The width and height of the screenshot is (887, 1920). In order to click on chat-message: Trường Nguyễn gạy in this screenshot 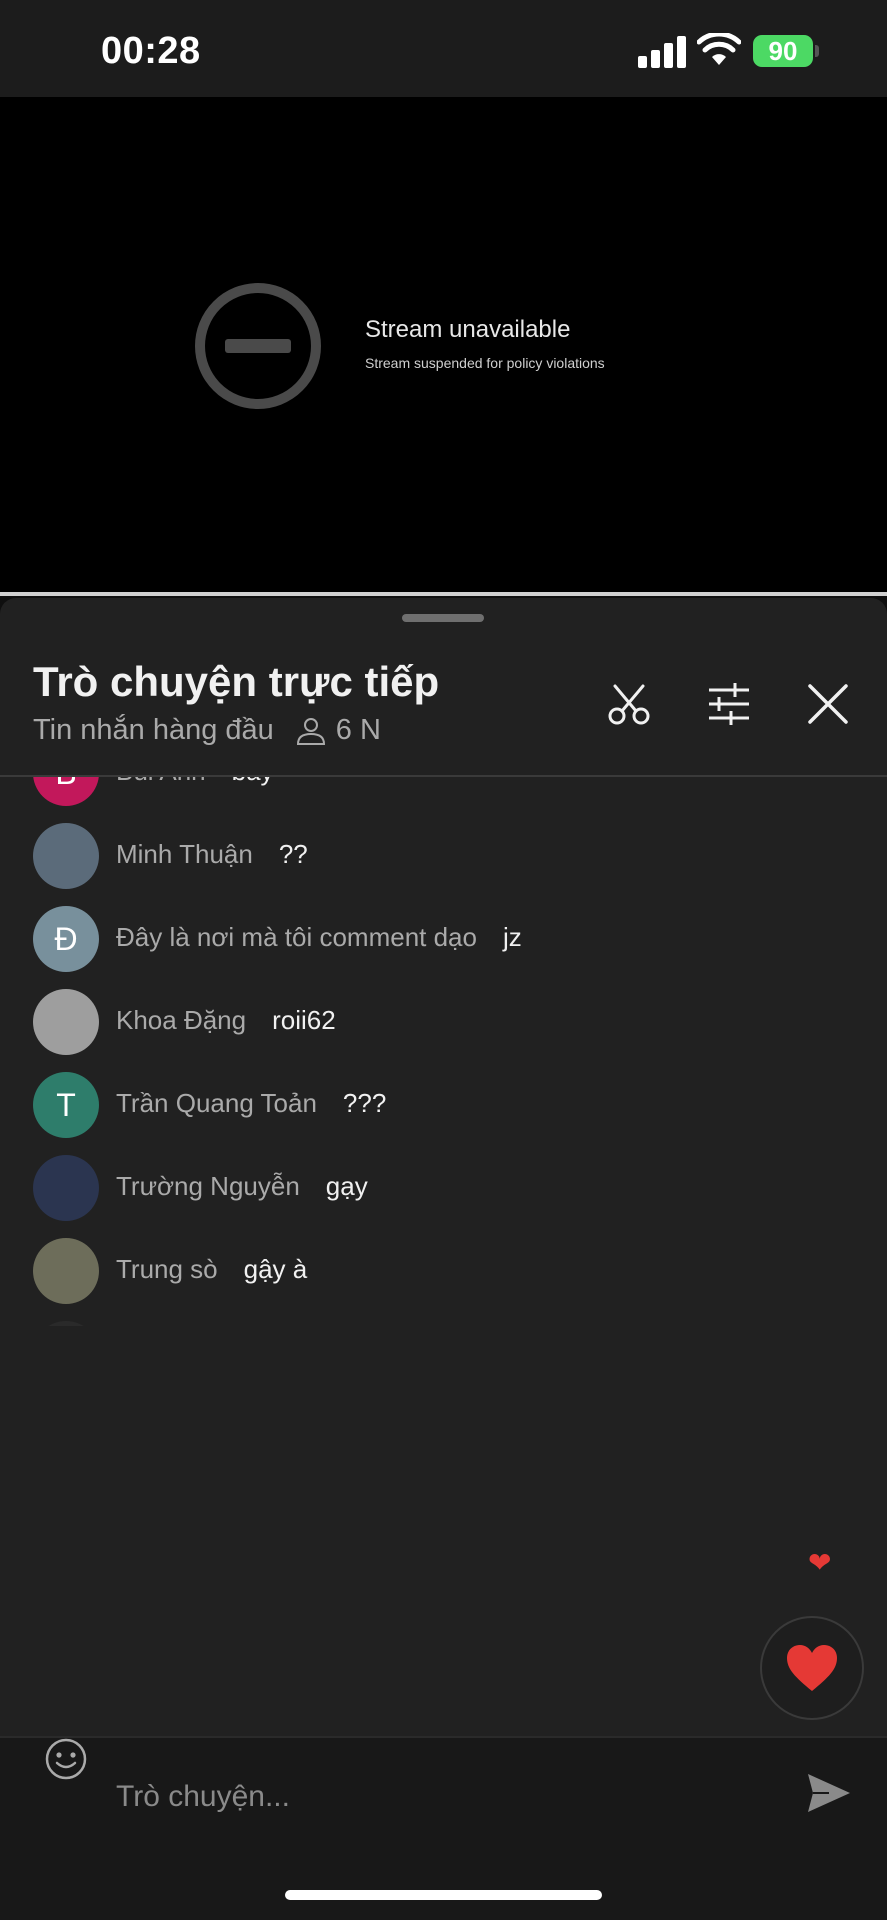, I will do `click(443, 1188)`.